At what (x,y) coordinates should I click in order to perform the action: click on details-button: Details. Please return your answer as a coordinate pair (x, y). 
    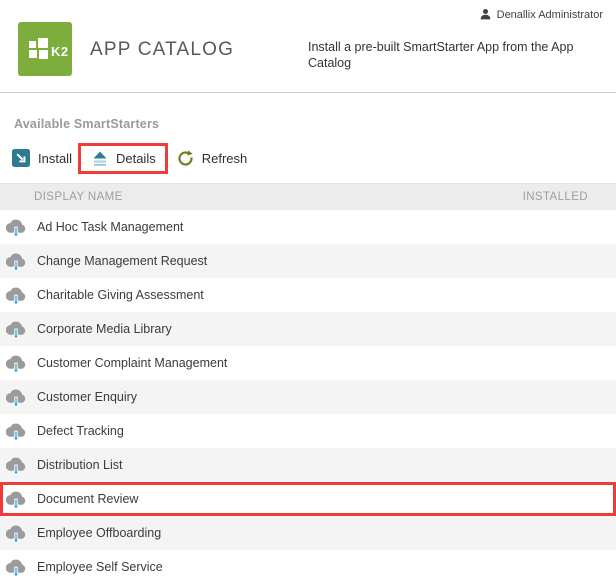
    Looking at the image, I should click on (124, 158).